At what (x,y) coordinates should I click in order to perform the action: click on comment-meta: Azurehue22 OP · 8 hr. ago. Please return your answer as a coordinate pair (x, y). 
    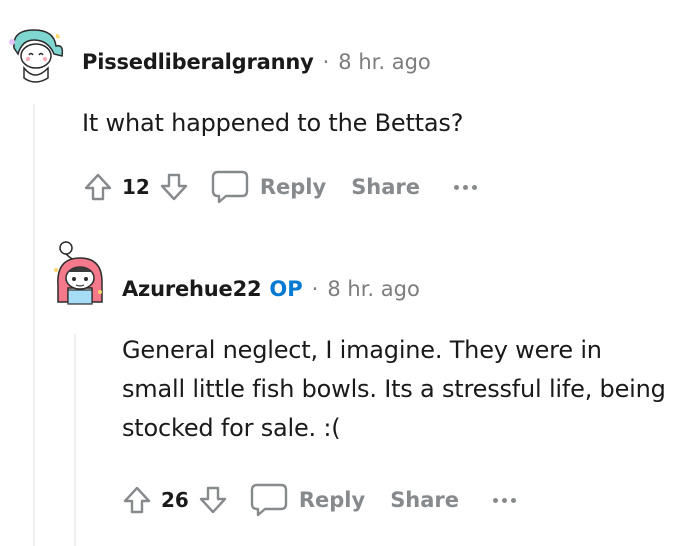
    Looking at the image, I should click on (271, 289).